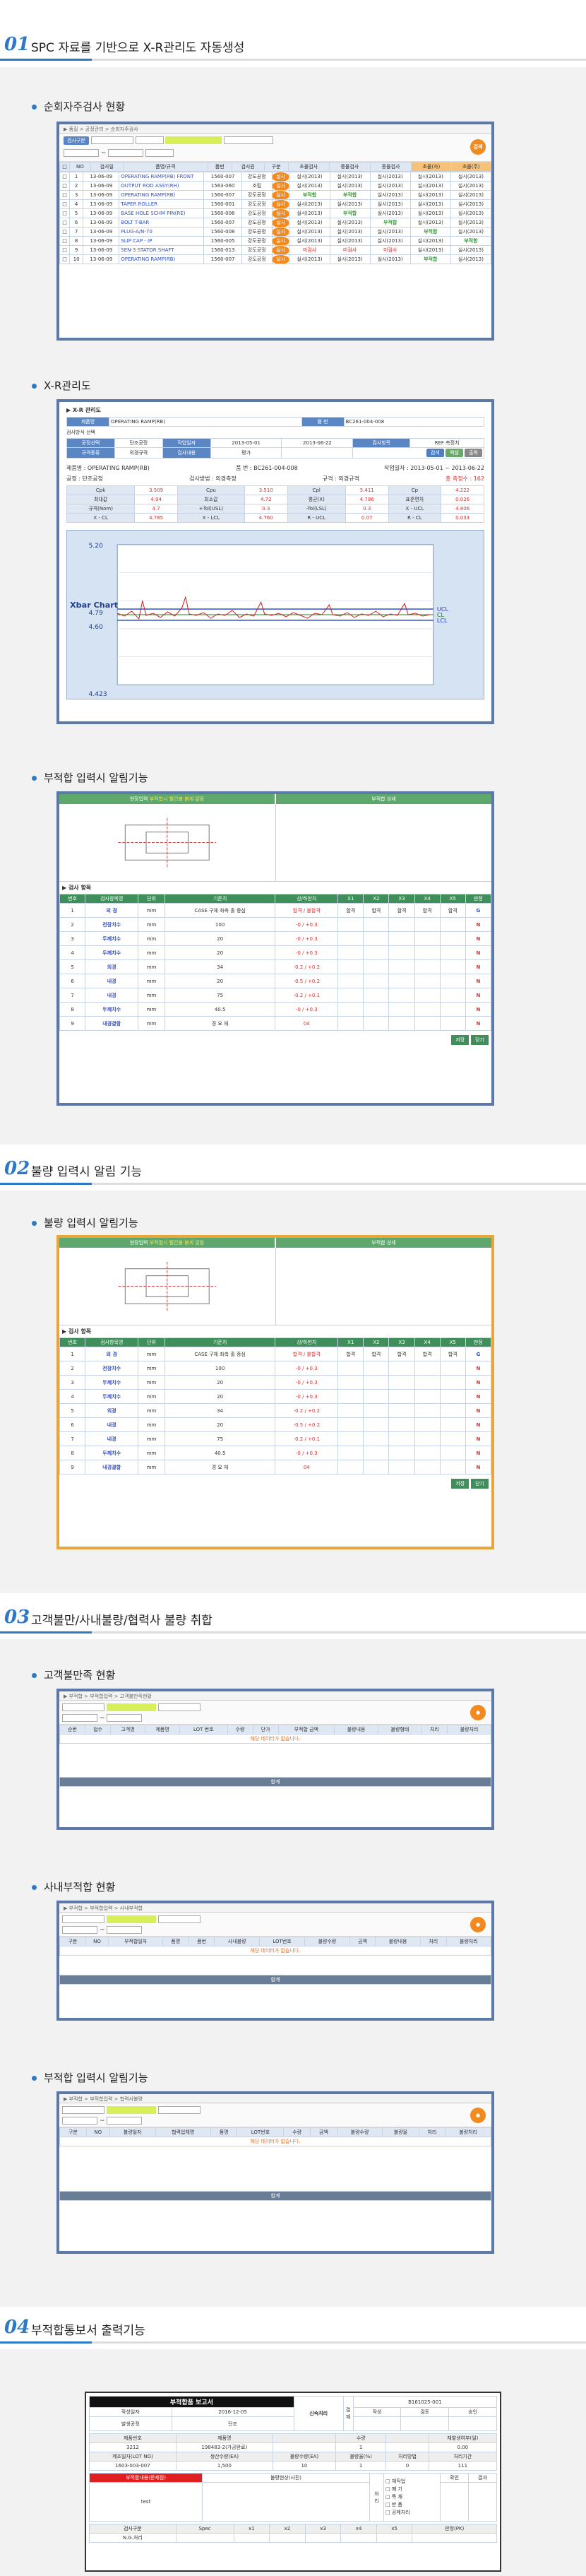 The image size is (586, 2576). What do you see at coordinates (275, 1424) in the screenshot?
I see `ncr-row: 6 내경 mm 20 -0.5 / +0.2 N` at bounding box center [275, 1424].